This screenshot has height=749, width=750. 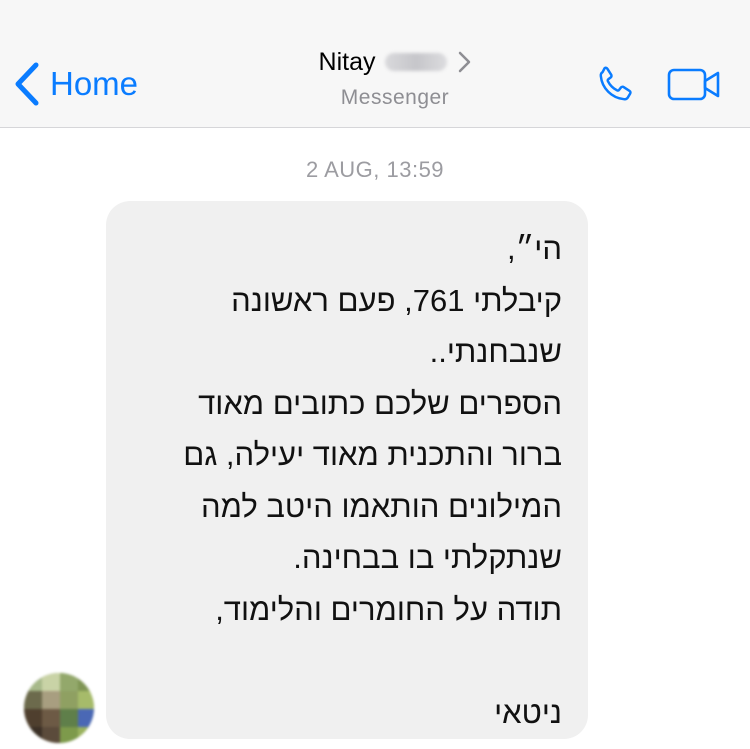 What do you see at coordinates (380, 403) in the screenshot?
I see `message-line: הספרים שלכם כתובים מאוד` at bounding box center [380, 403].